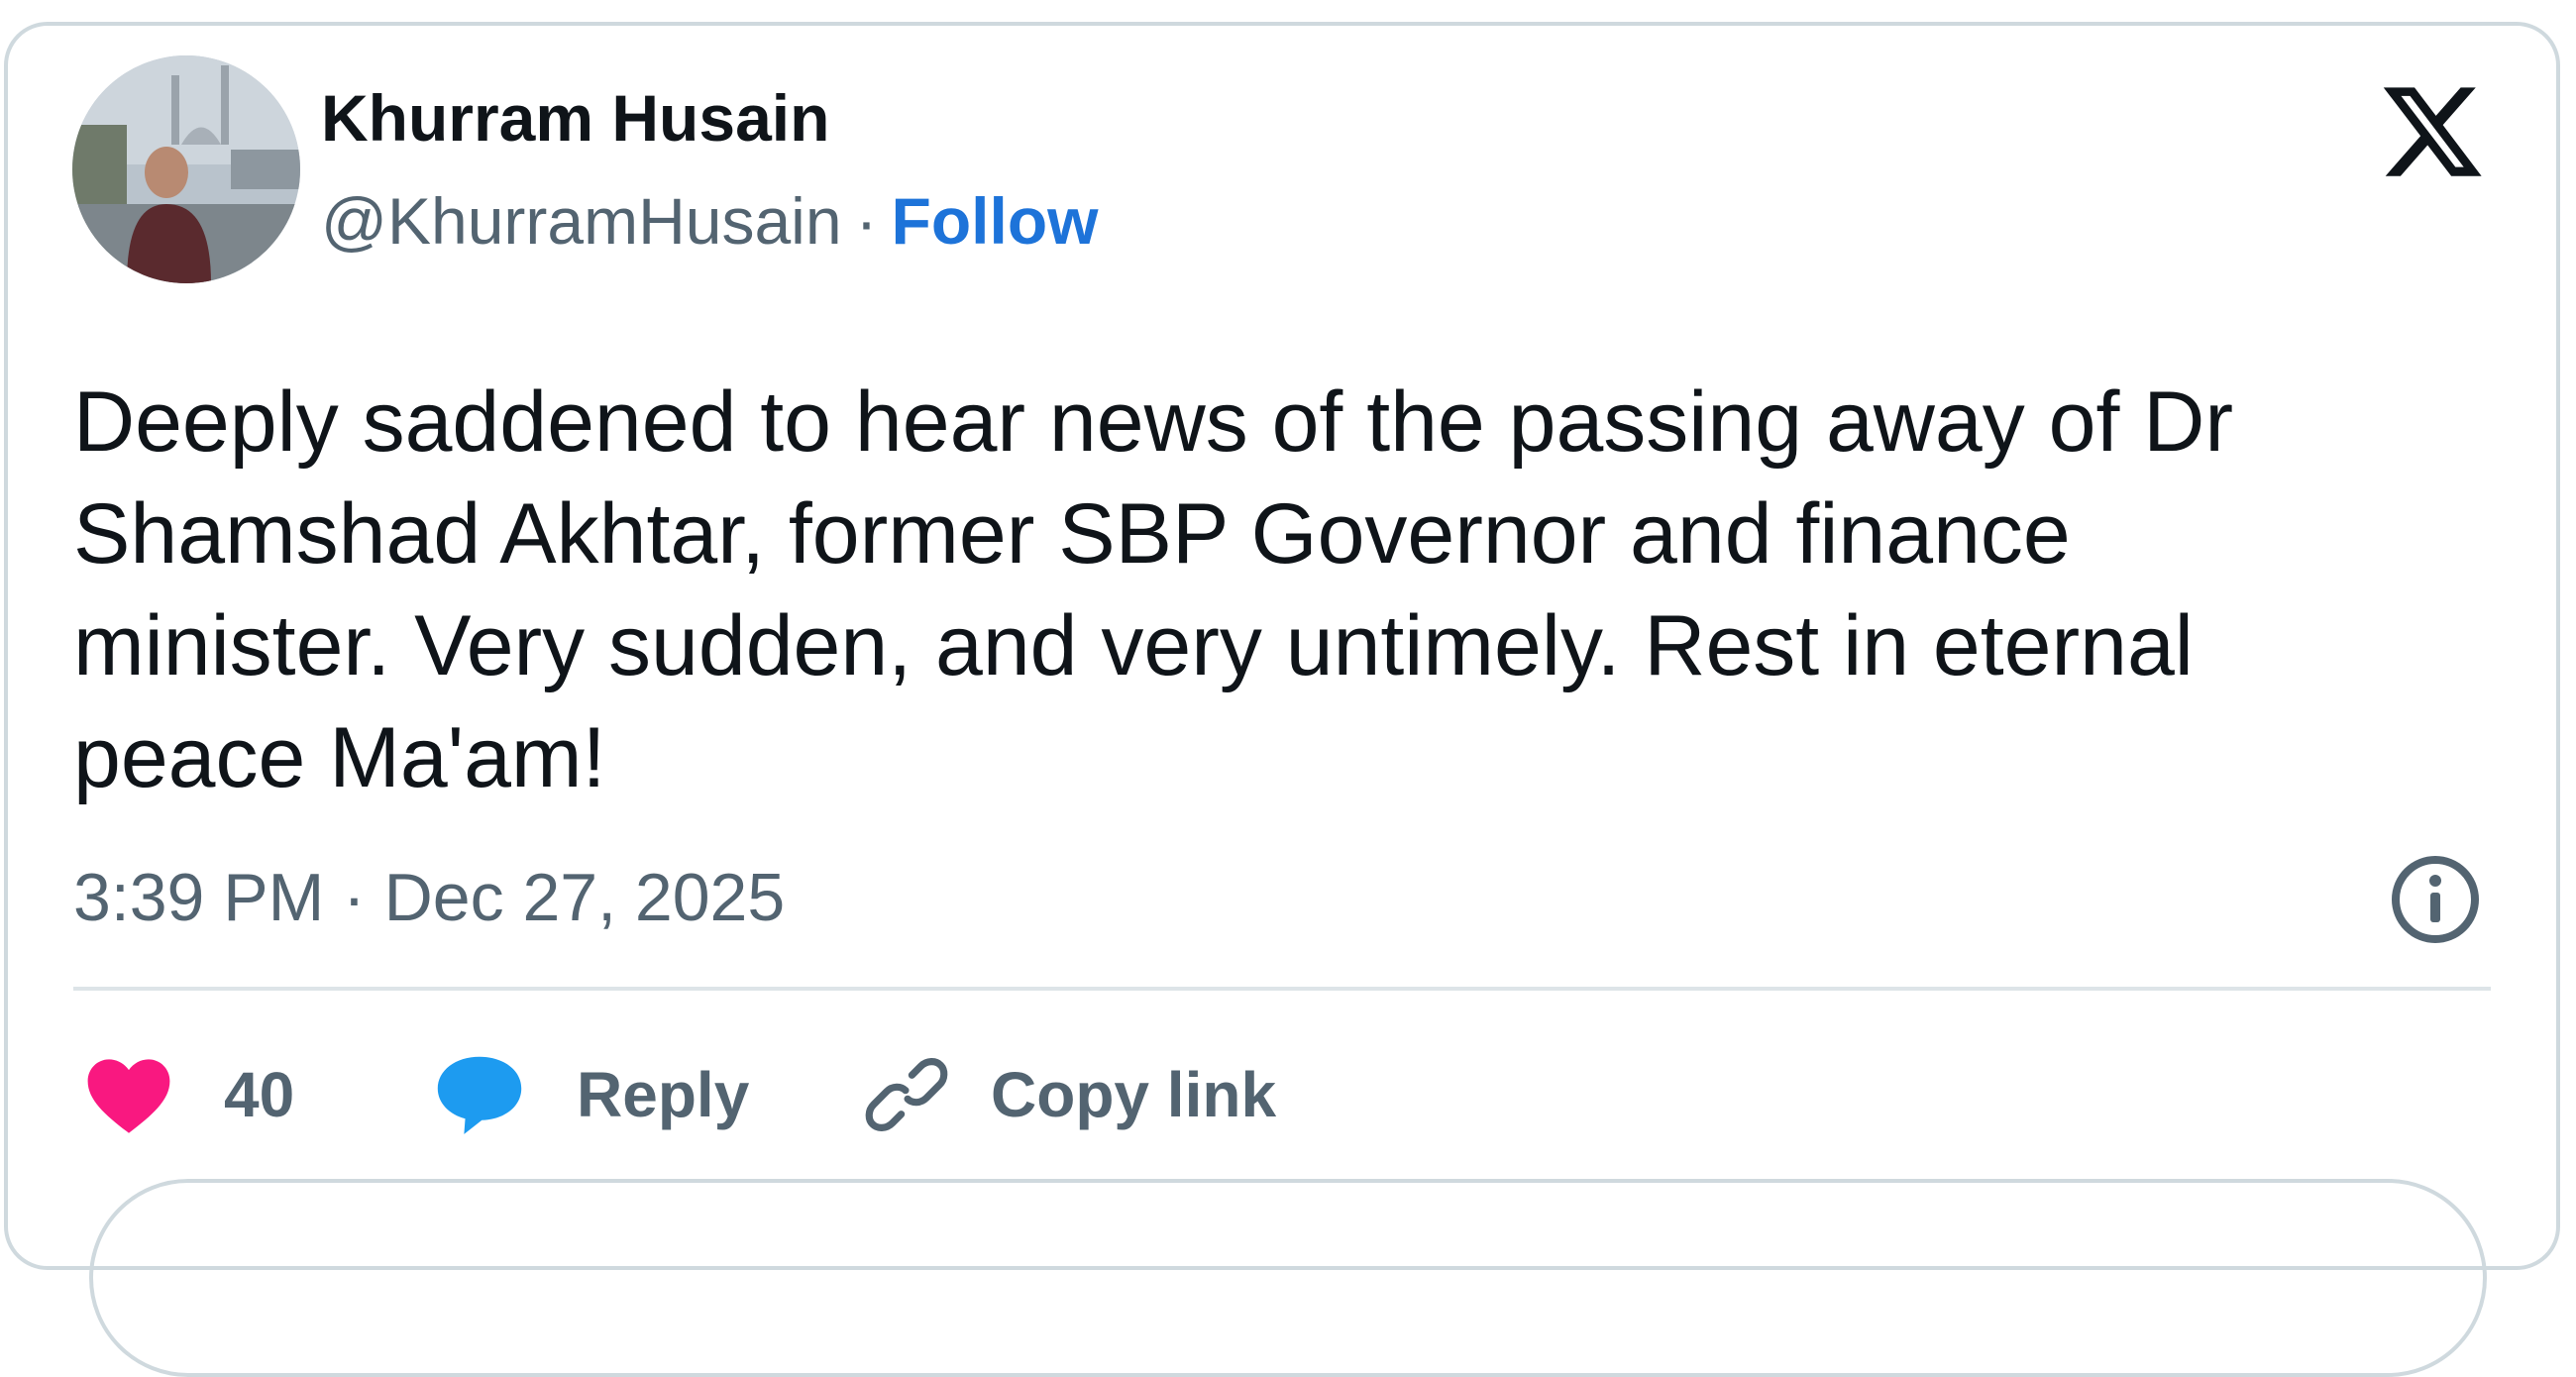  Describe the element at coordinates (2432, 131) in the screenshot. I see `x-logo-icon` at that location.